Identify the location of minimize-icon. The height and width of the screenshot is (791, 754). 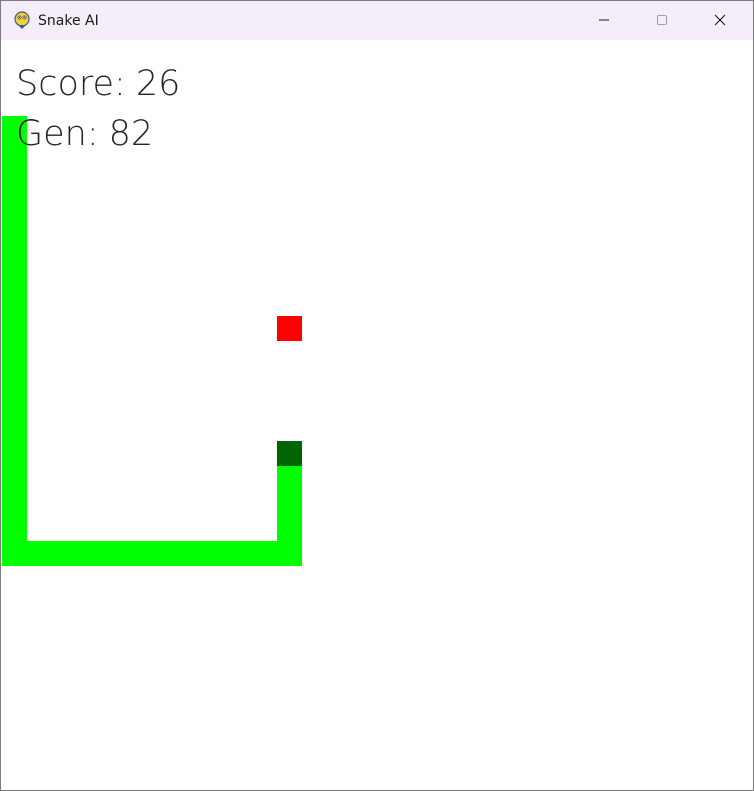
(604, 20).